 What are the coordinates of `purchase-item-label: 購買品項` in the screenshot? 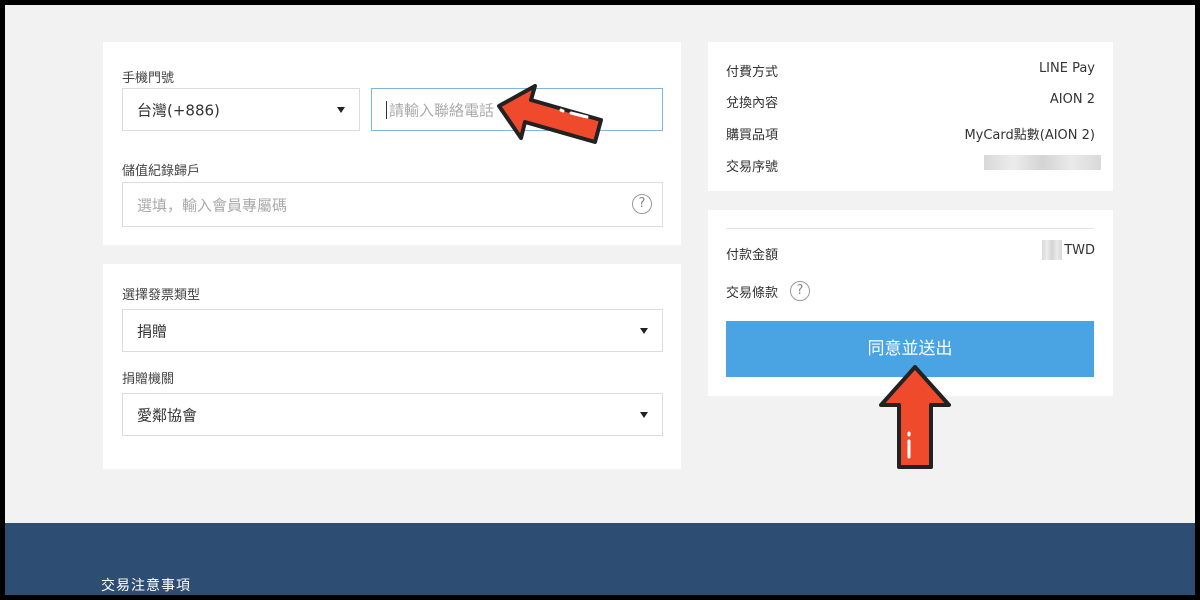 It's located at (752, 135).